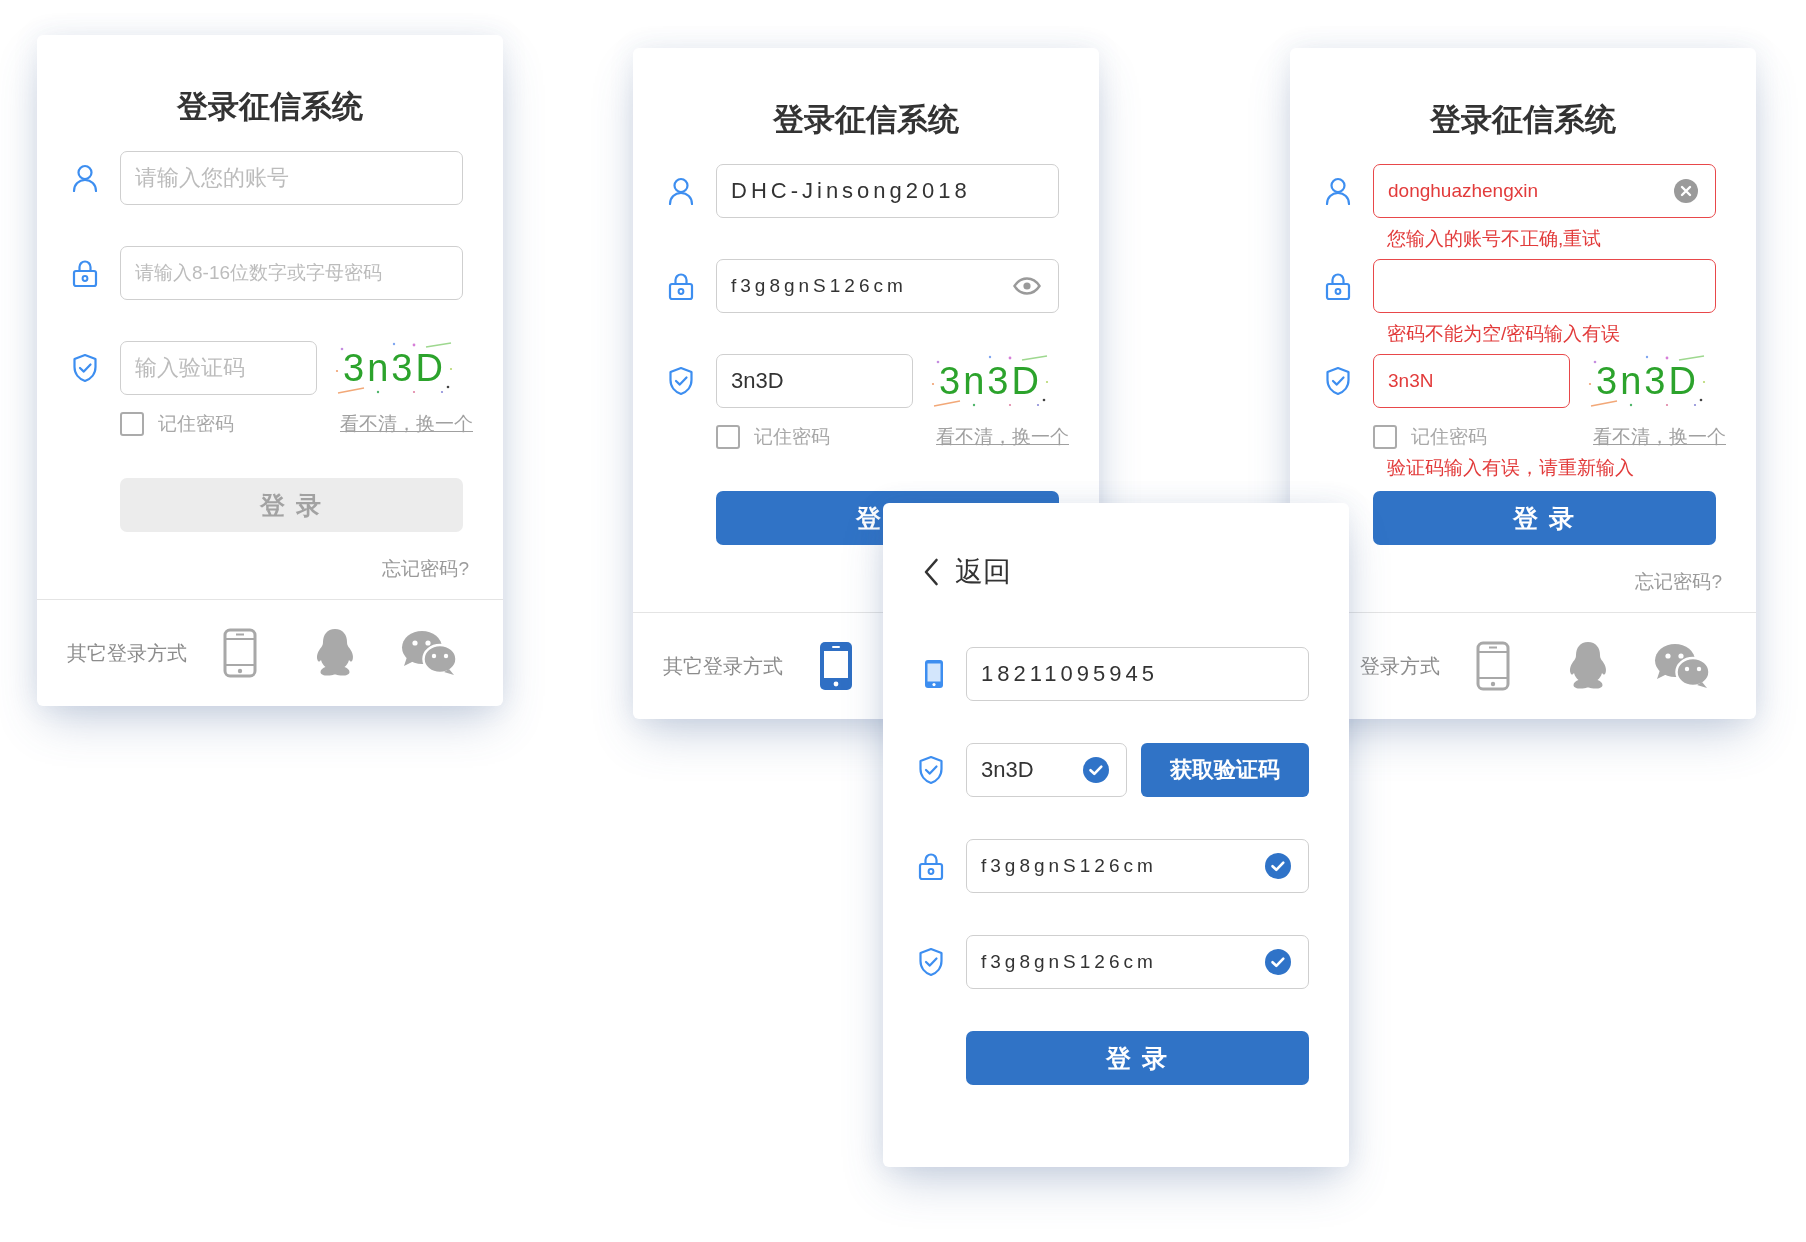 The width and height of the screenshot is (1806, 1242). I want to click on account-field: DHC-Jinsong2018, so click(887, 191).